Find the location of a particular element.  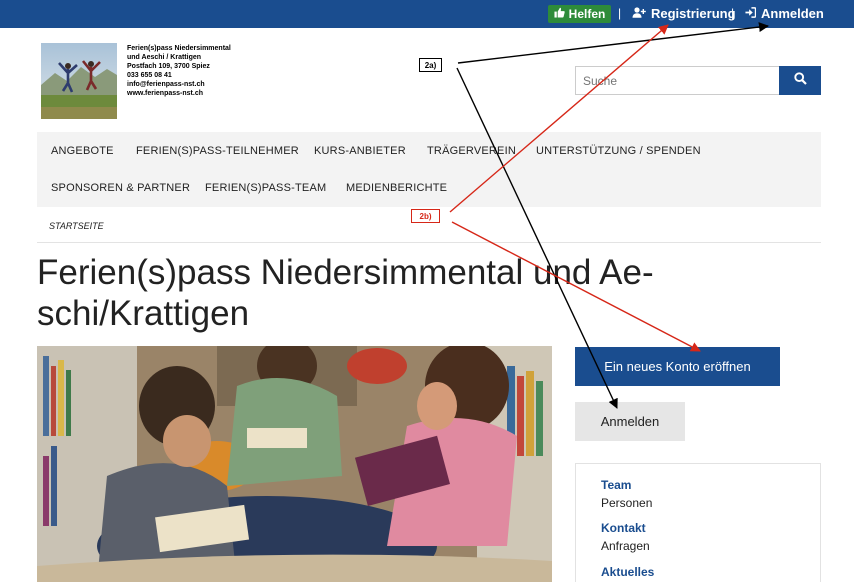

nav-item-medienberichte: MEDIENBERICHTE is located at coordinates (396, 188).